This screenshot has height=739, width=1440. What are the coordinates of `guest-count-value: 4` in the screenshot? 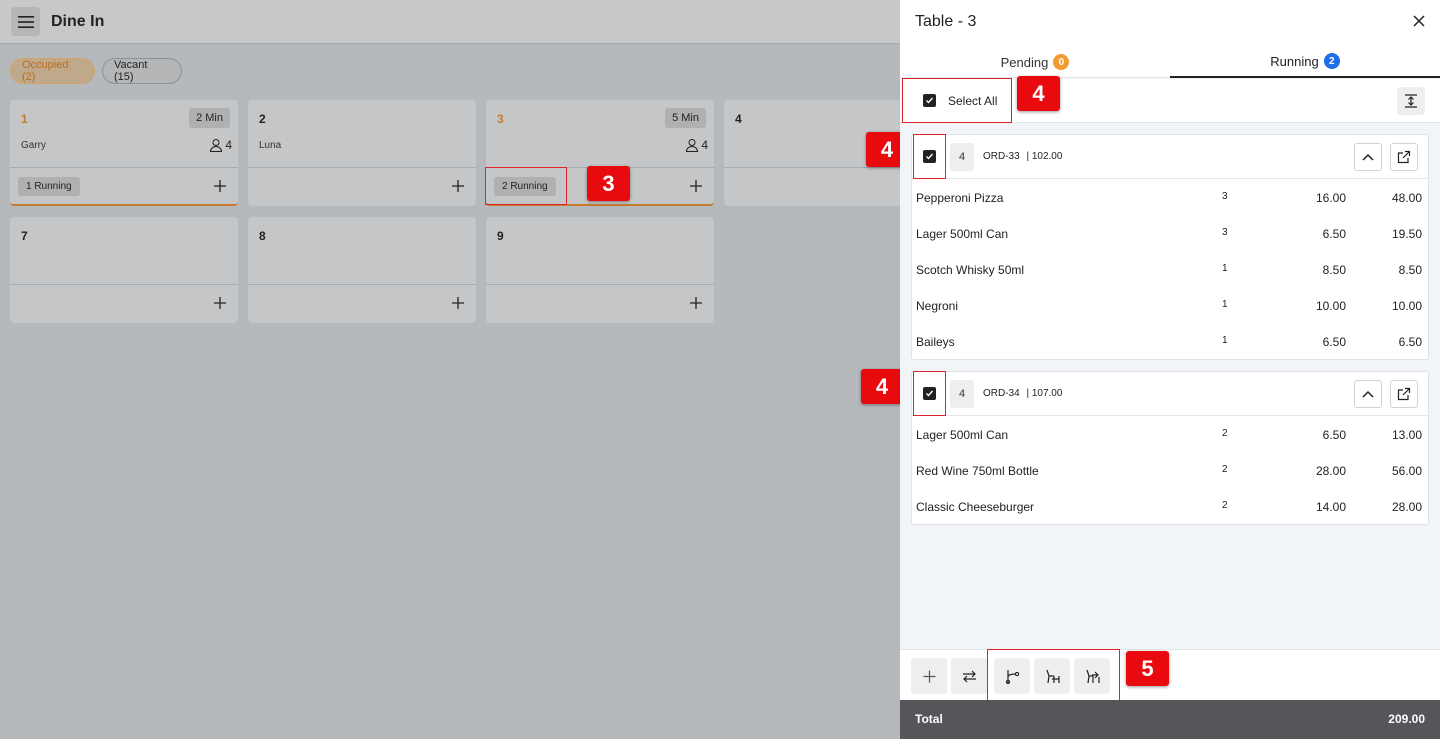 It's located at (704, 145).